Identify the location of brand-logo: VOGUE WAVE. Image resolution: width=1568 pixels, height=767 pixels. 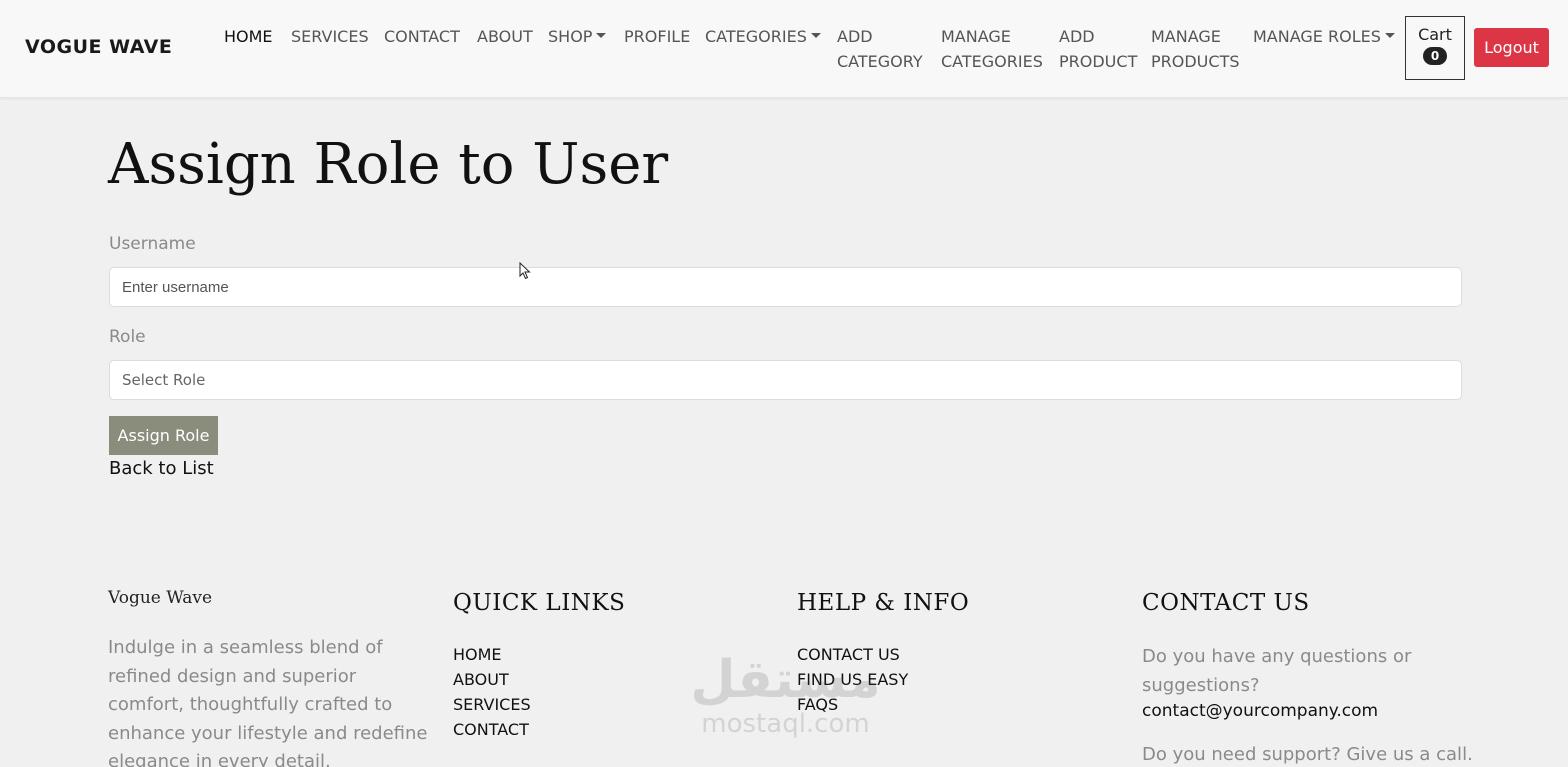
(98, 47).